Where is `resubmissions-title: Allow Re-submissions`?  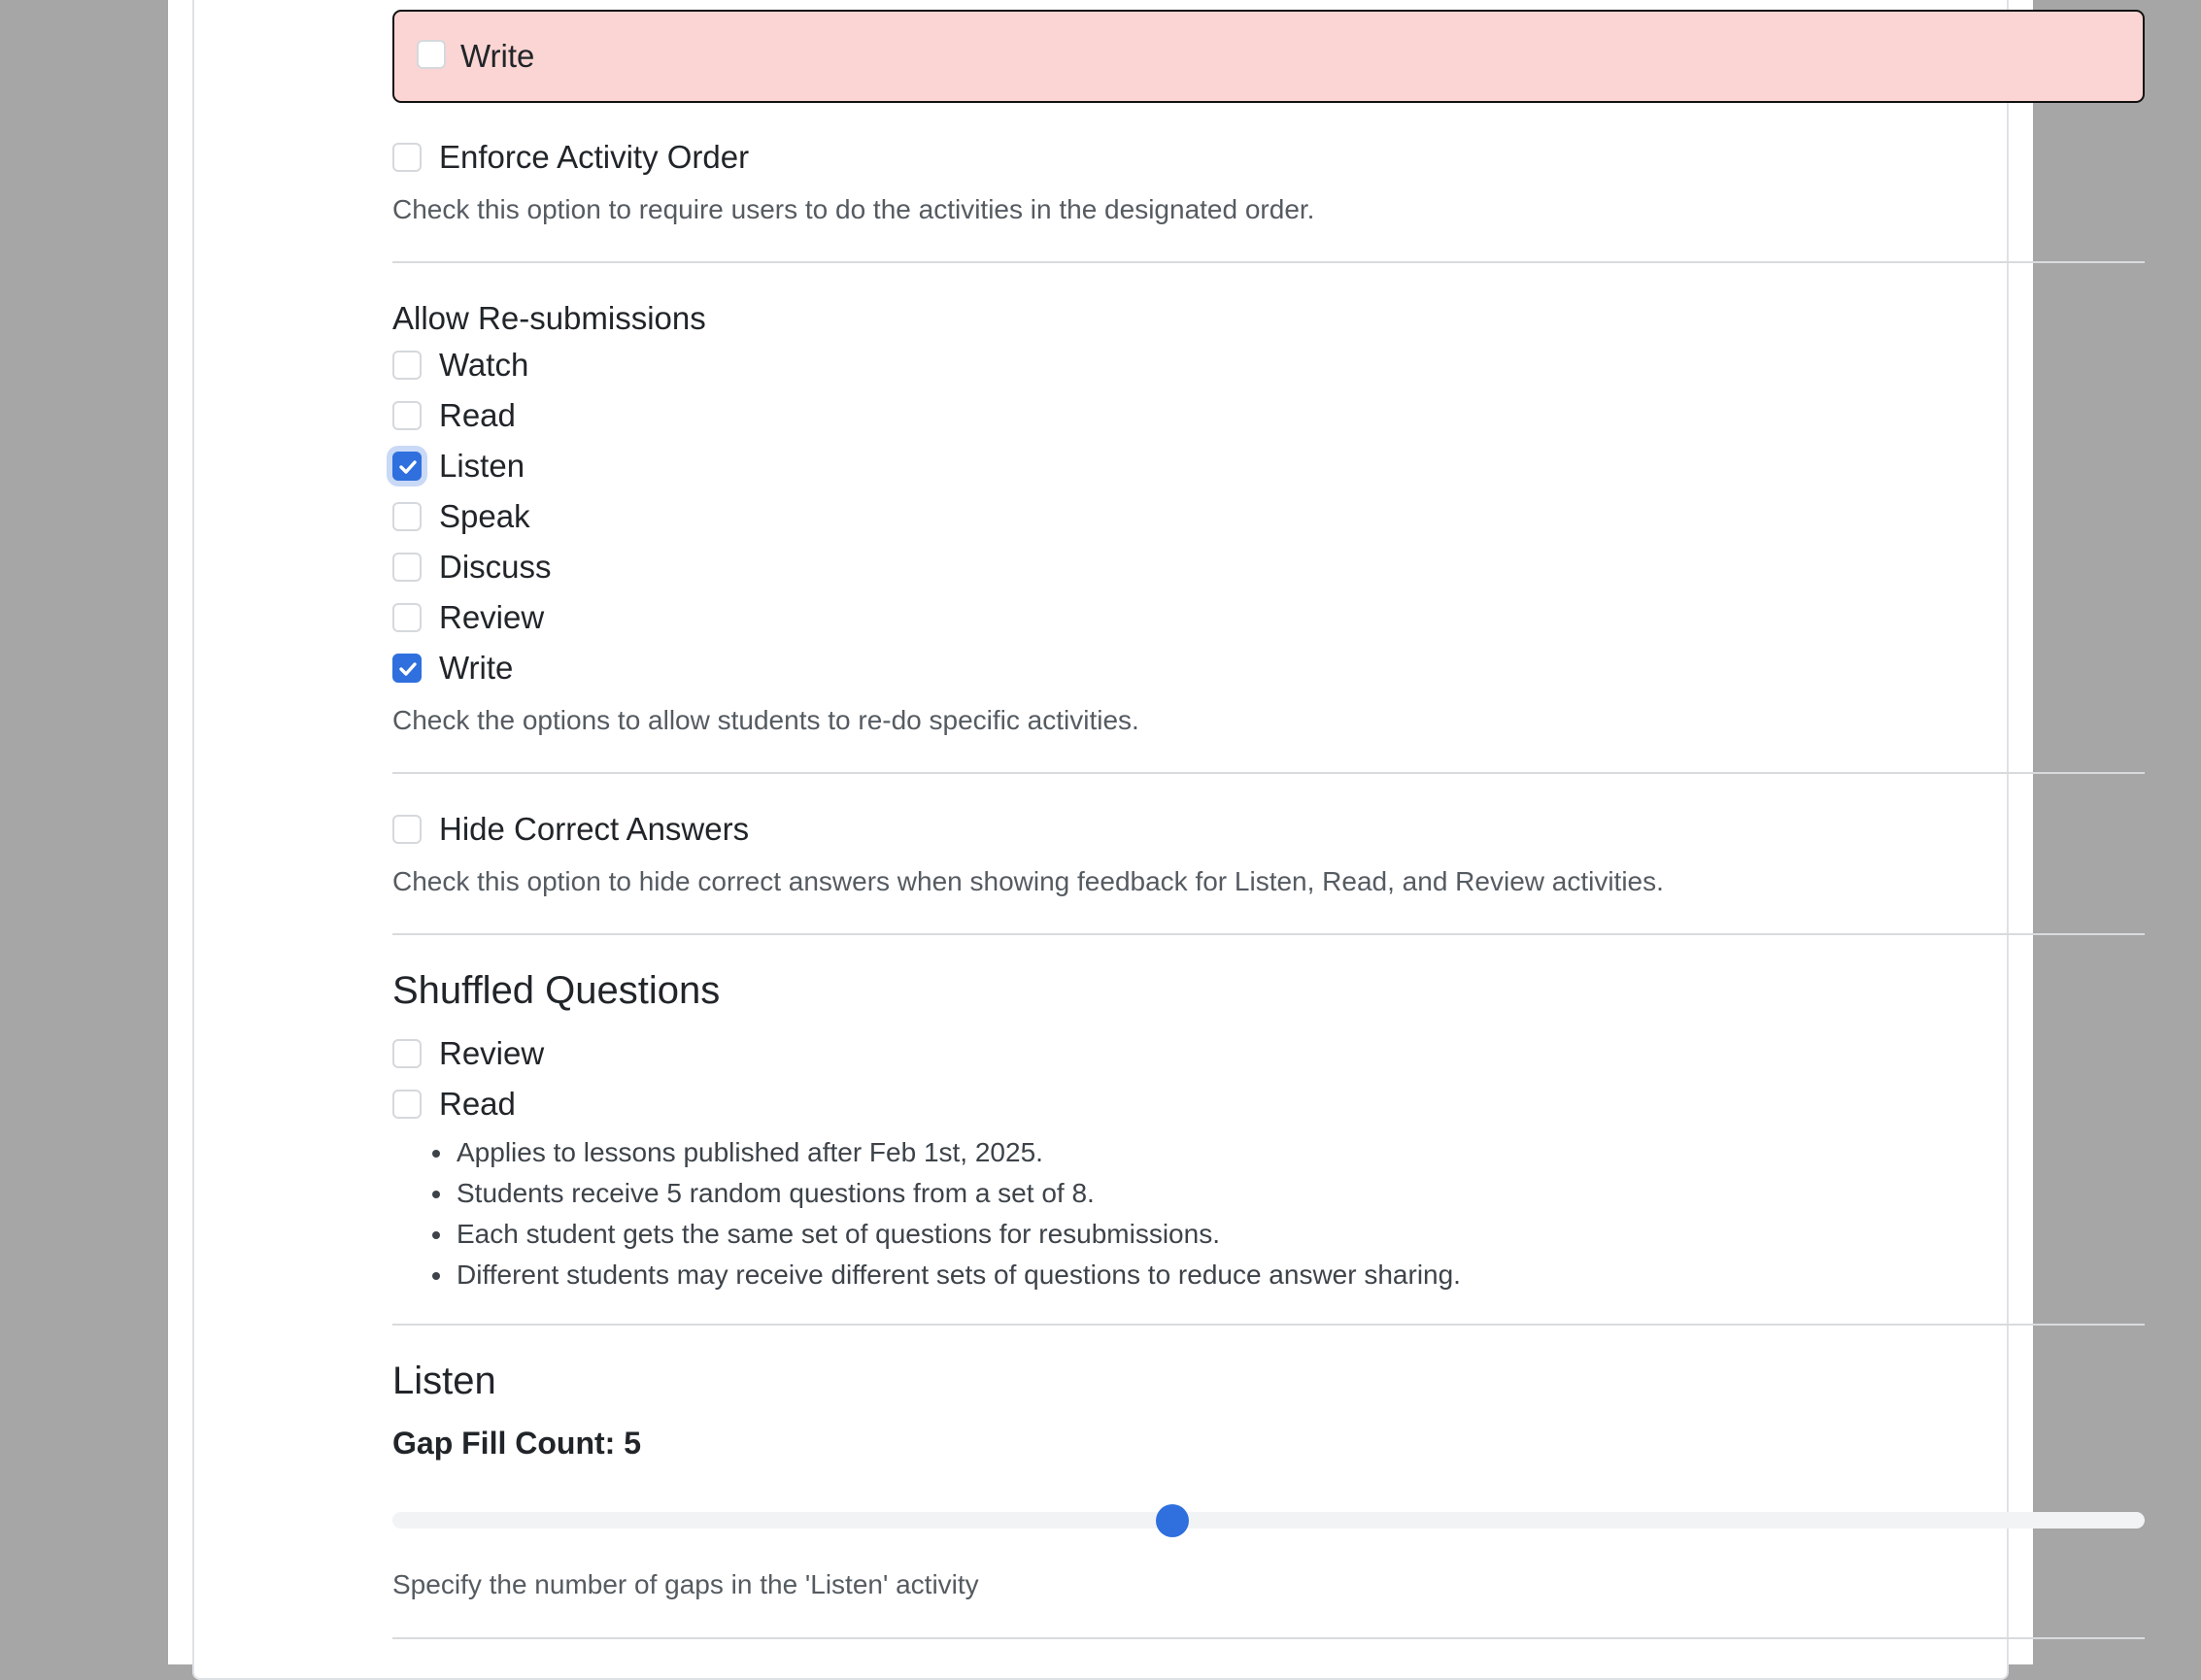
resubmissions-title: Allow Re-submissions is located at coordinates (549, 318).